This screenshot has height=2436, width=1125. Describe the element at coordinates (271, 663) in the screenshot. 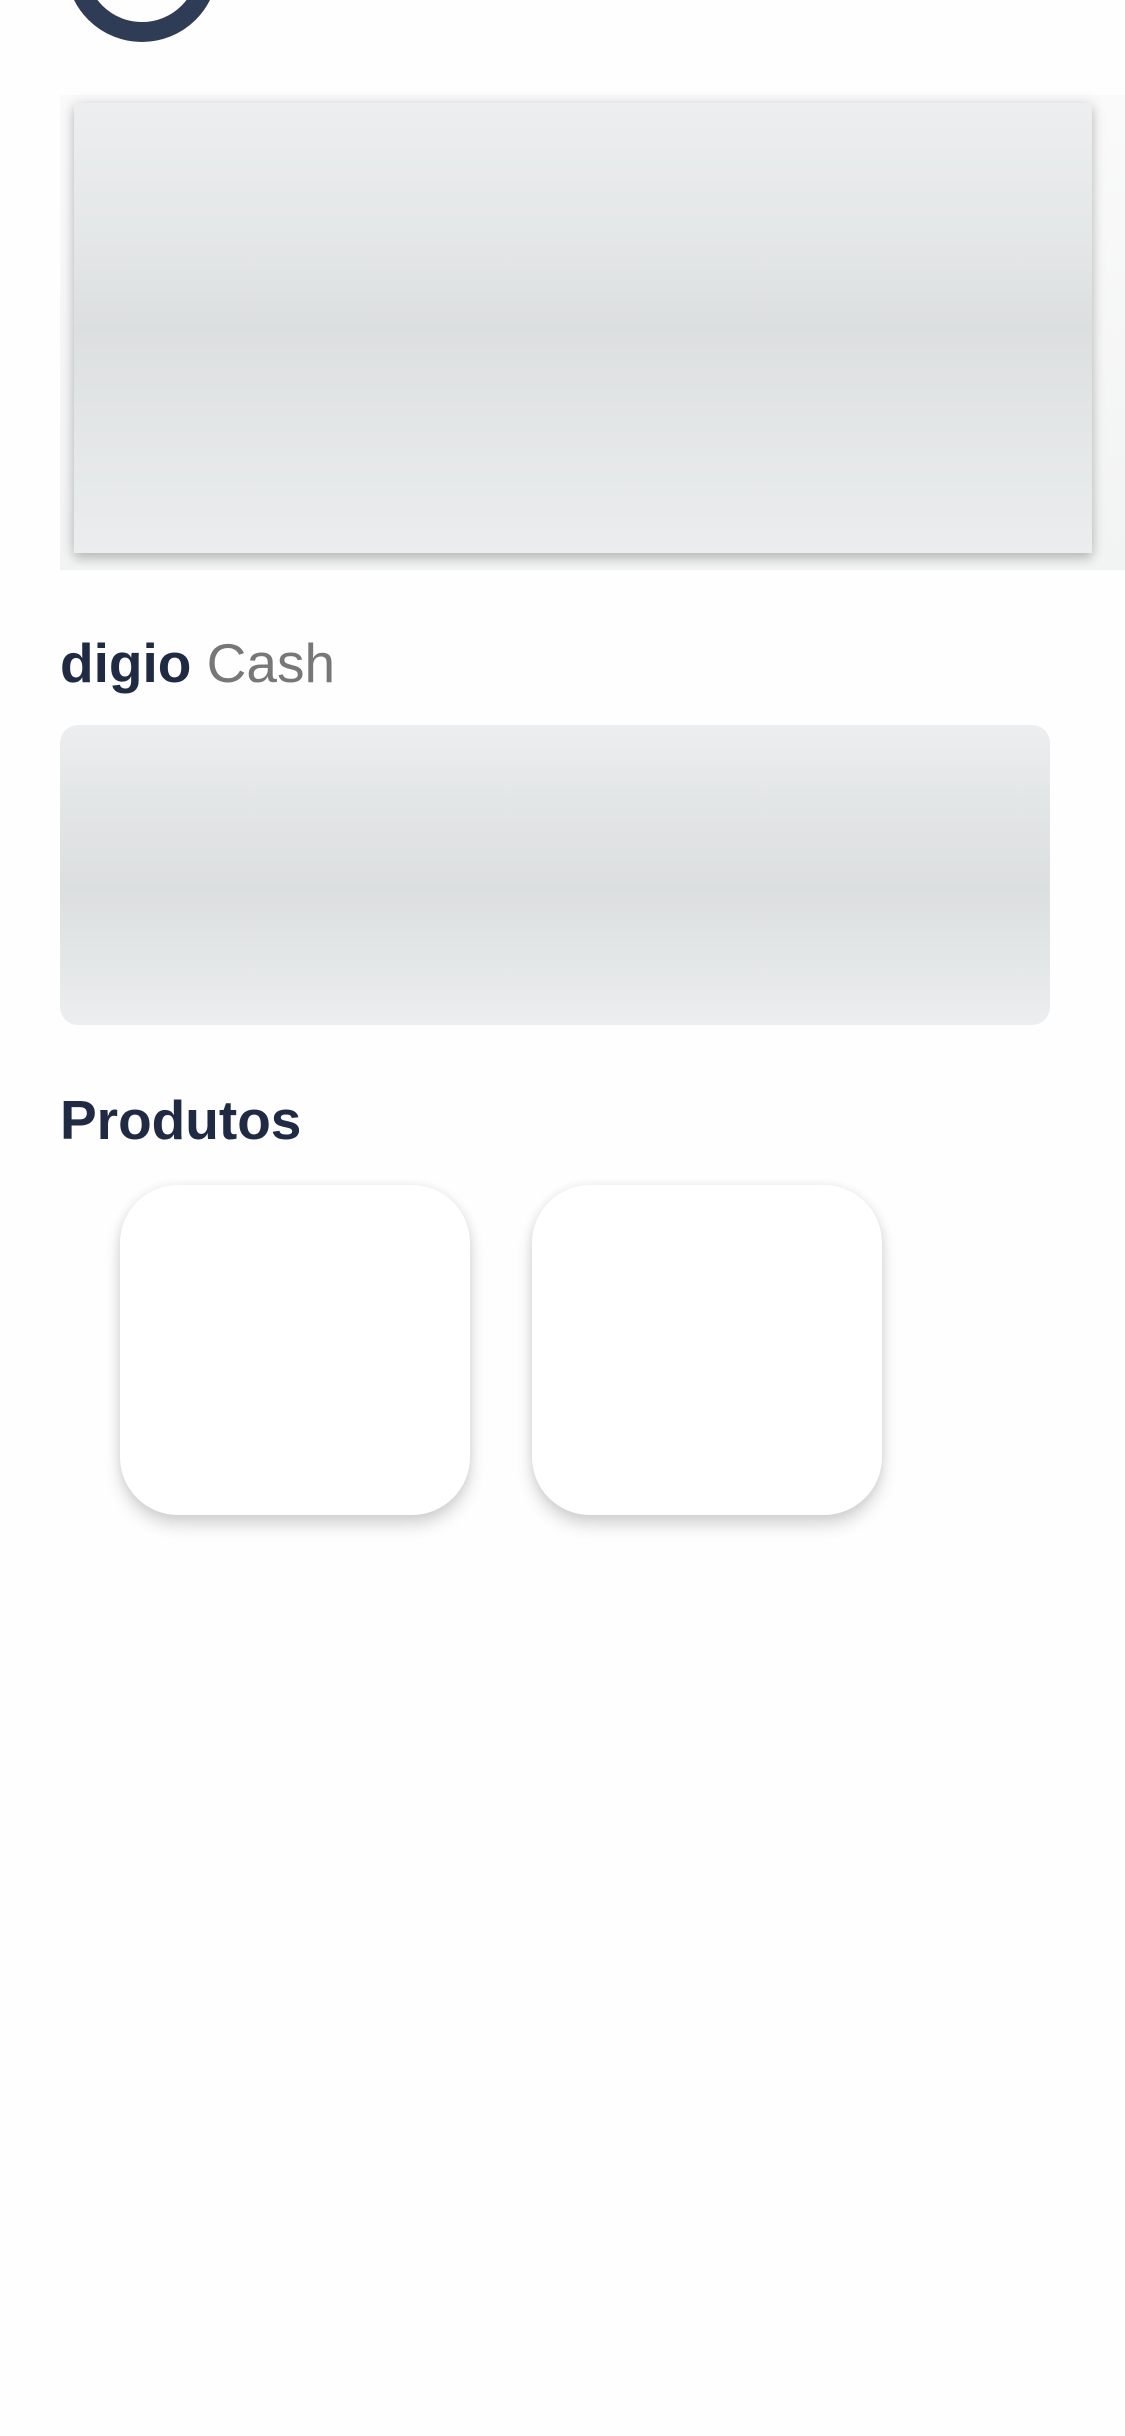

I see `cash-word-label: Cash` at that location.